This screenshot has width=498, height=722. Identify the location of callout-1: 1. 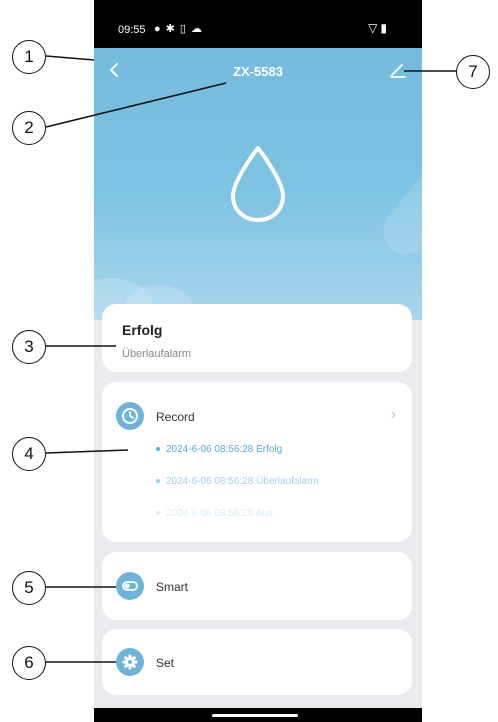
(29, 57).